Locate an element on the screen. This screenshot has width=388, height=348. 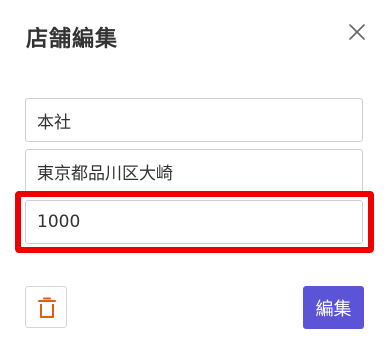
number-input is located at coordinates (194, 222).